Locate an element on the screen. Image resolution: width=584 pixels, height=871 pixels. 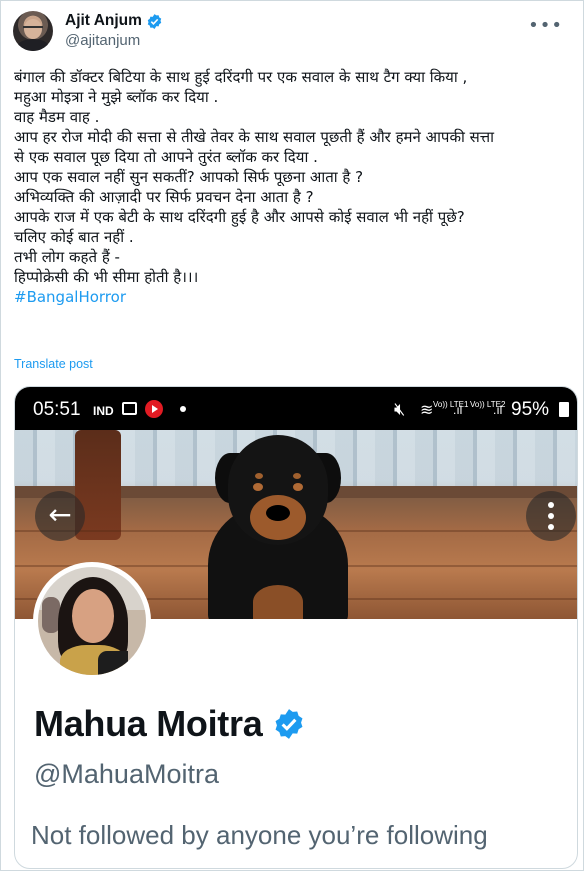
gallery-icon is located at coordinates (129, 408).